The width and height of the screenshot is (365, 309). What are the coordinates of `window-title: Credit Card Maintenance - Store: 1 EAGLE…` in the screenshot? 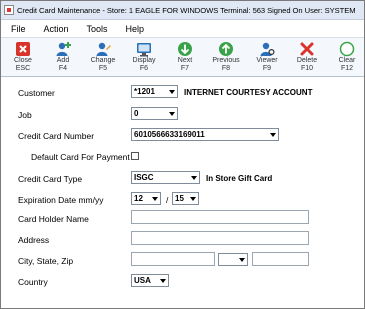 It's located at (186, 10).